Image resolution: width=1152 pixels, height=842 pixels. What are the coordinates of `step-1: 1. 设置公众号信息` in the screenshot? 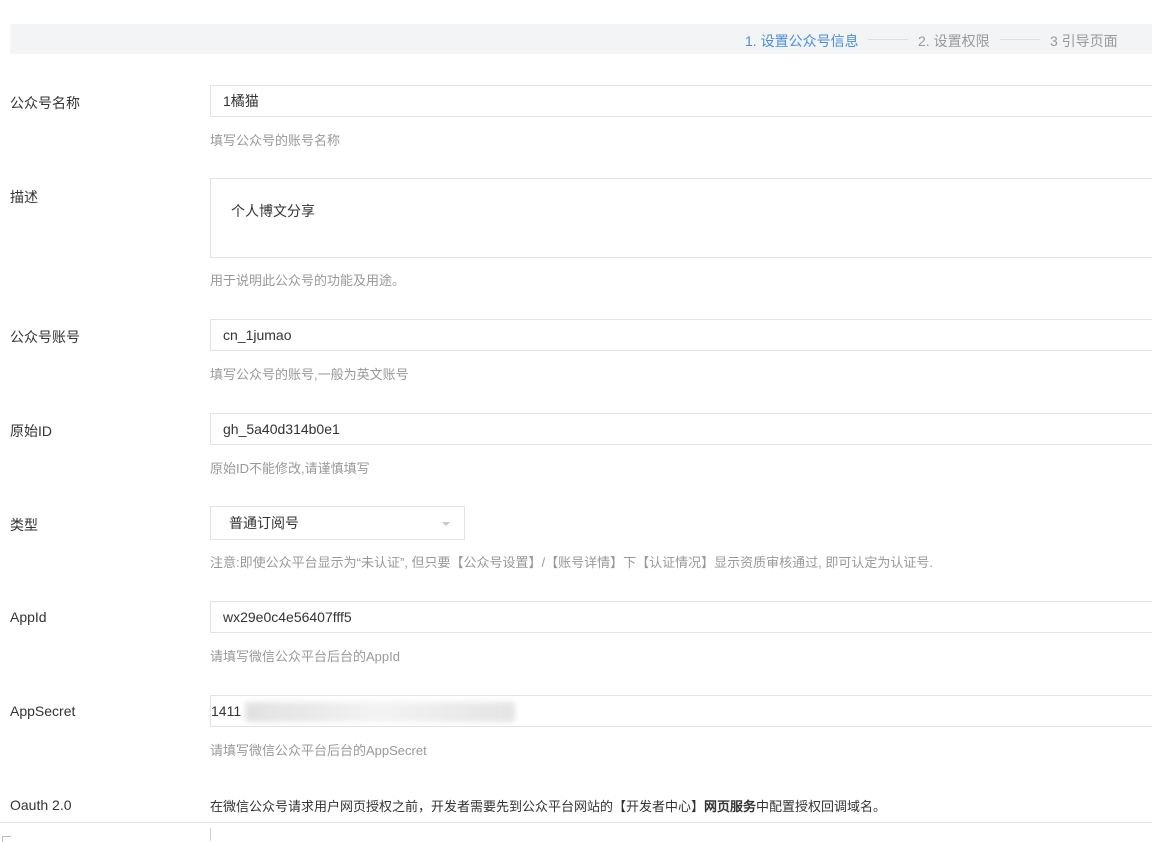 It's located at (802, 41).